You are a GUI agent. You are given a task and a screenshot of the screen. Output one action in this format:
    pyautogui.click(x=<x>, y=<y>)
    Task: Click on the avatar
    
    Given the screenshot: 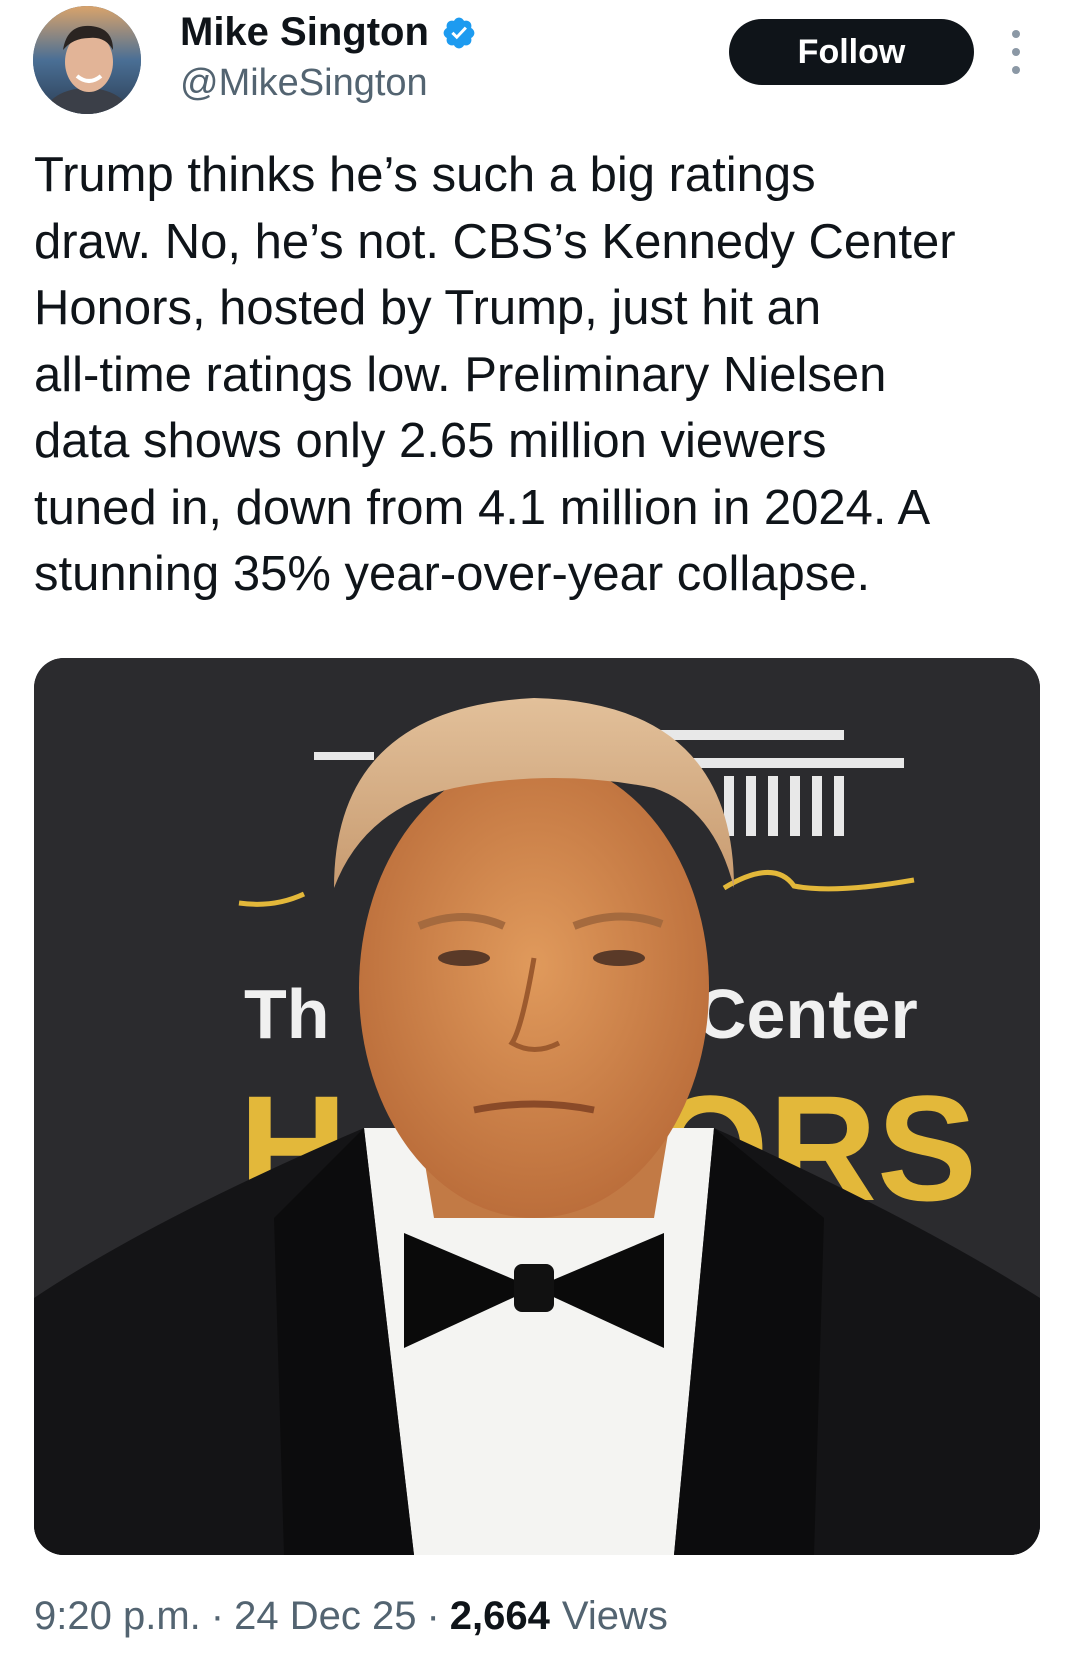 What is the action you would take?
    pyautogui.click(x=87, y=60)
    